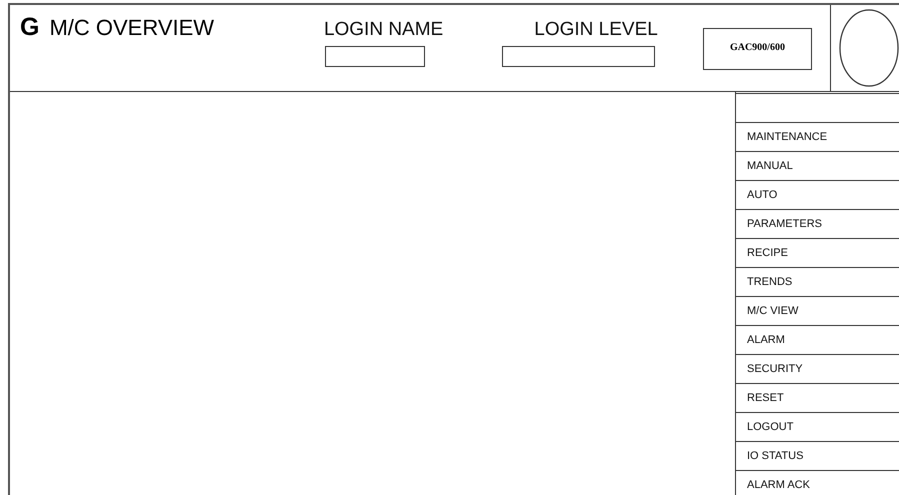  What do you see at coordinates (869, 48) in the screenshot?
I see `circle-indicator-icon` at bounding box center [869, 48].